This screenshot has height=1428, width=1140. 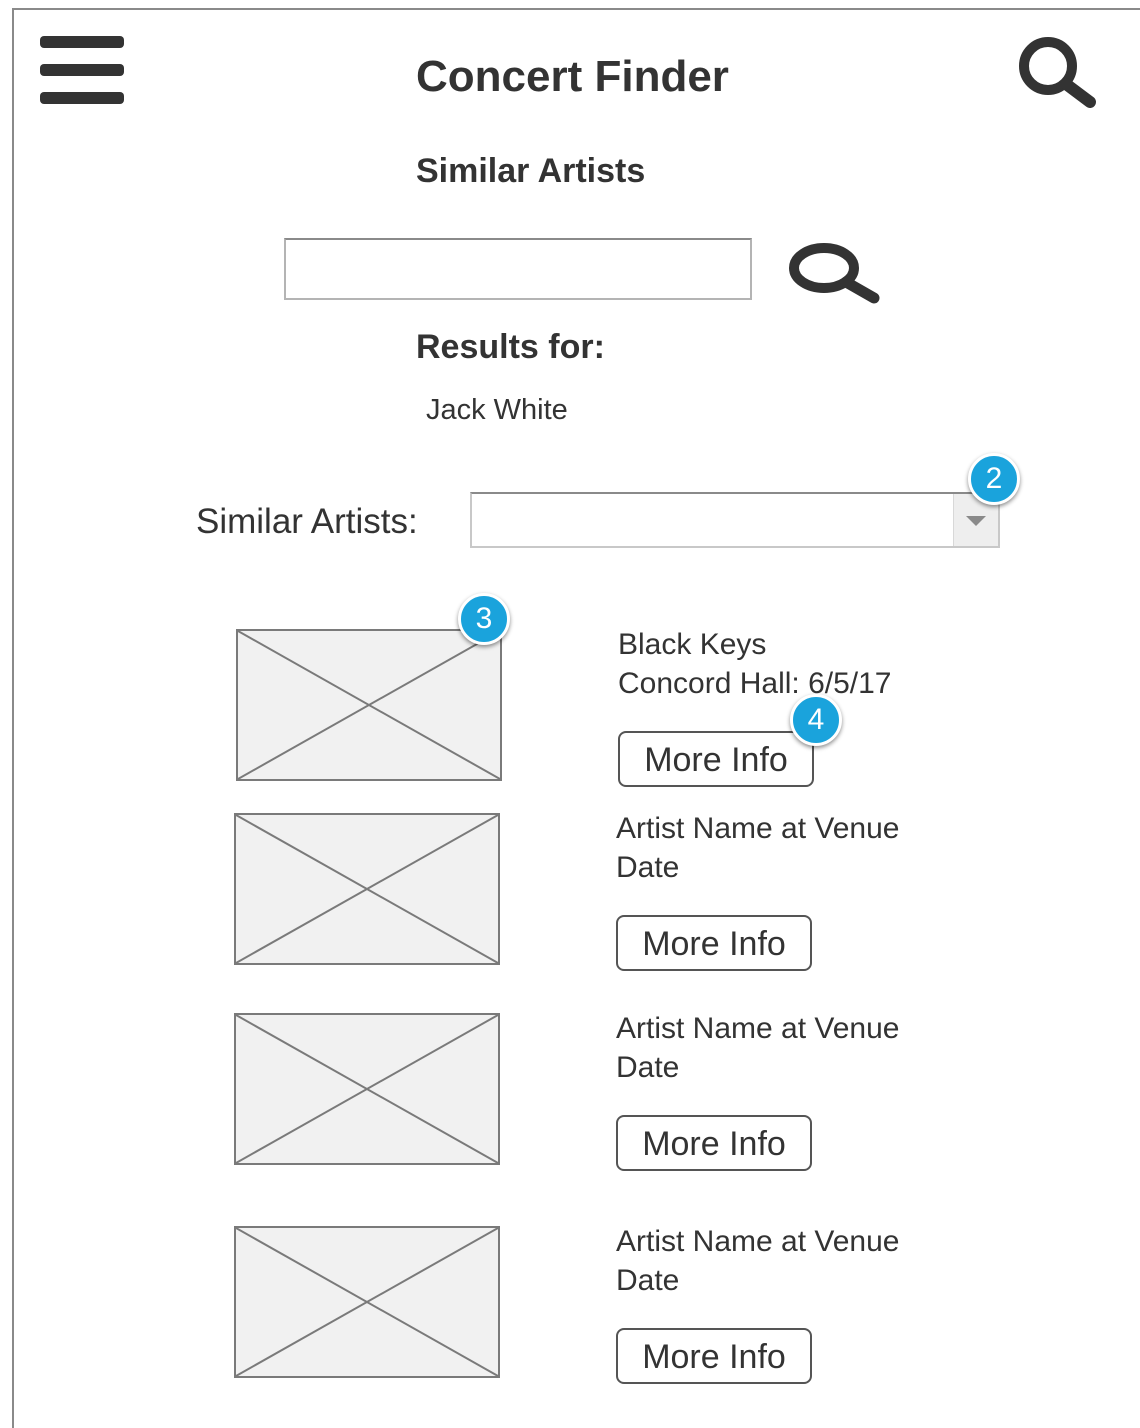 What do you see at coordinates (755, 683) in the screenshot?
I see `result-venue-date: Concord Hall: 6/5/17` at bounding box center [755, 683].